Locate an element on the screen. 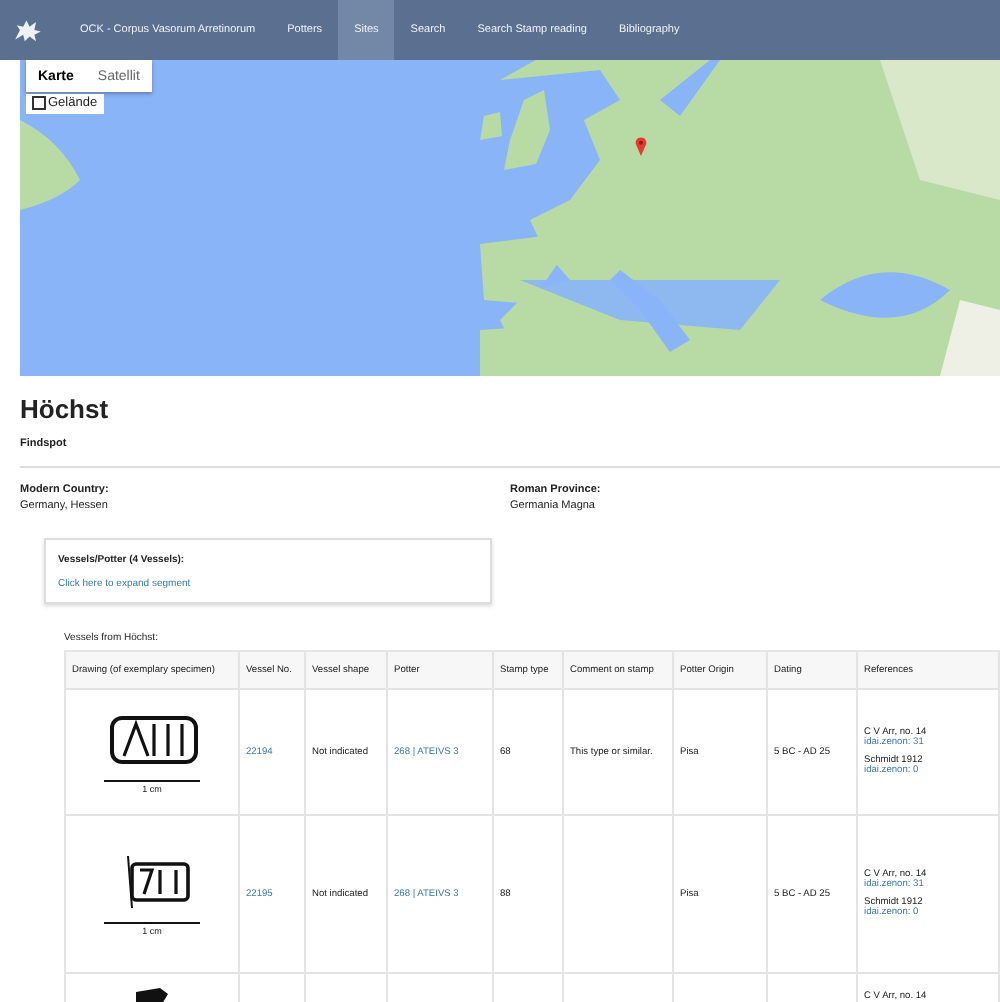 This screenshot has height=1002, width=1000. page-title: Höchst is located at coordinates (65, 409).